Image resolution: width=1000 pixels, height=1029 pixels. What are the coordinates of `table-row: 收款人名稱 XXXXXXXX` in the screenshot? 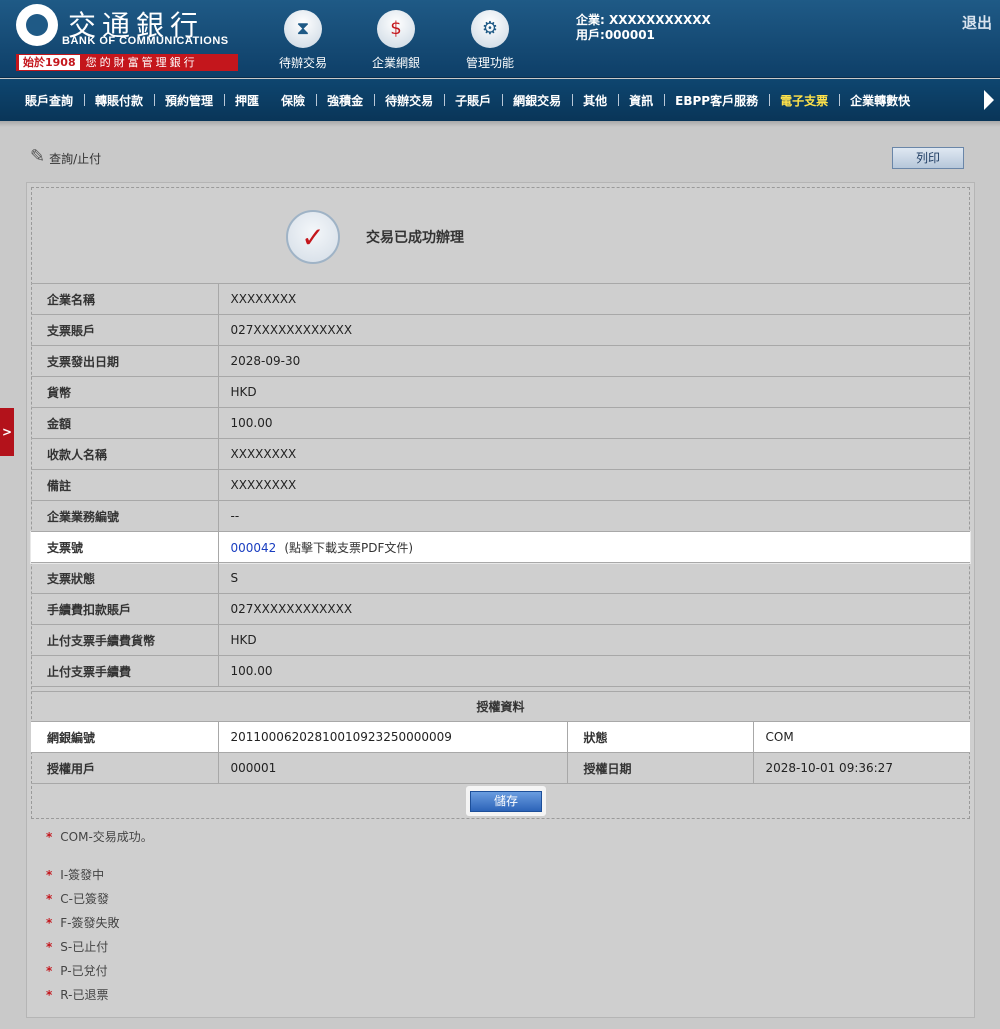 It's located at (500, 454).